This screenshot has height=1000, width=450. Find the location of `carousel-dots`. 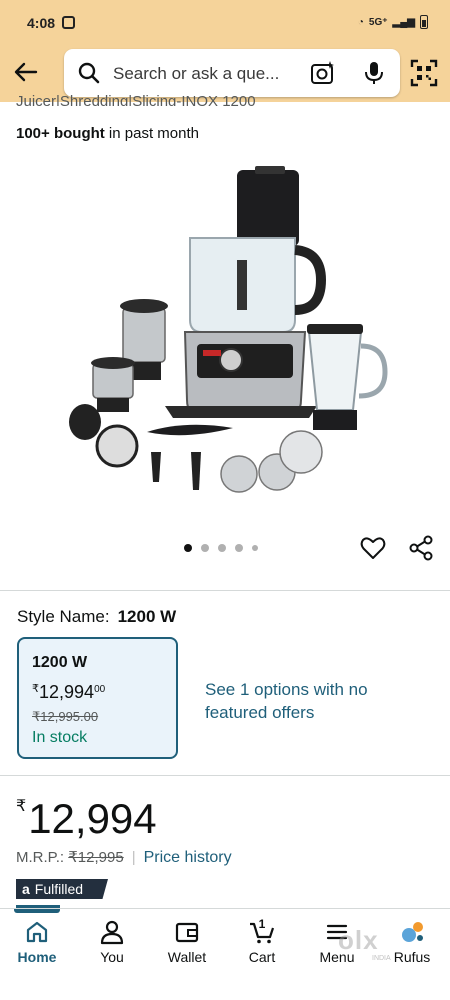

carousel-dots is located at coordinates (221, 548).